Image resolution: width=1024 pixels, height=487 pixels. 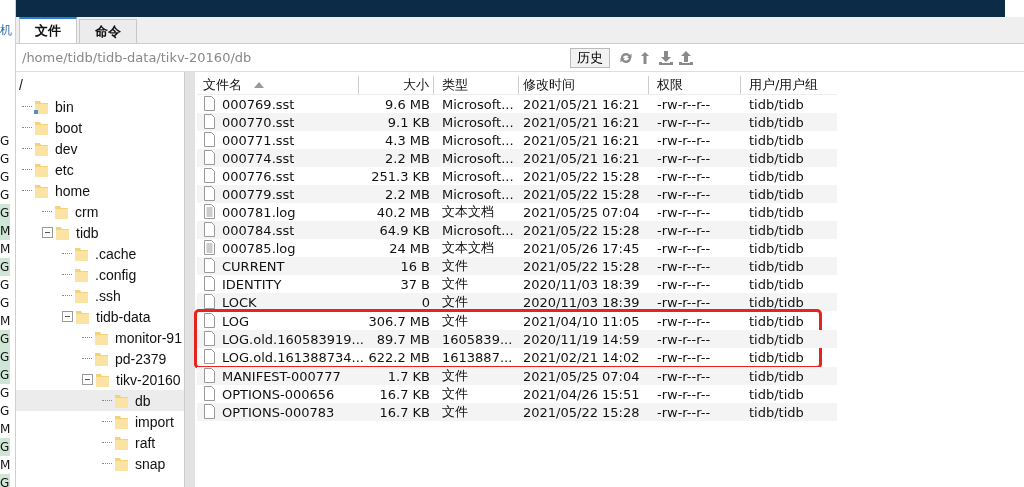 I want to click on tree-item: bin, so click(x=100, y=106).